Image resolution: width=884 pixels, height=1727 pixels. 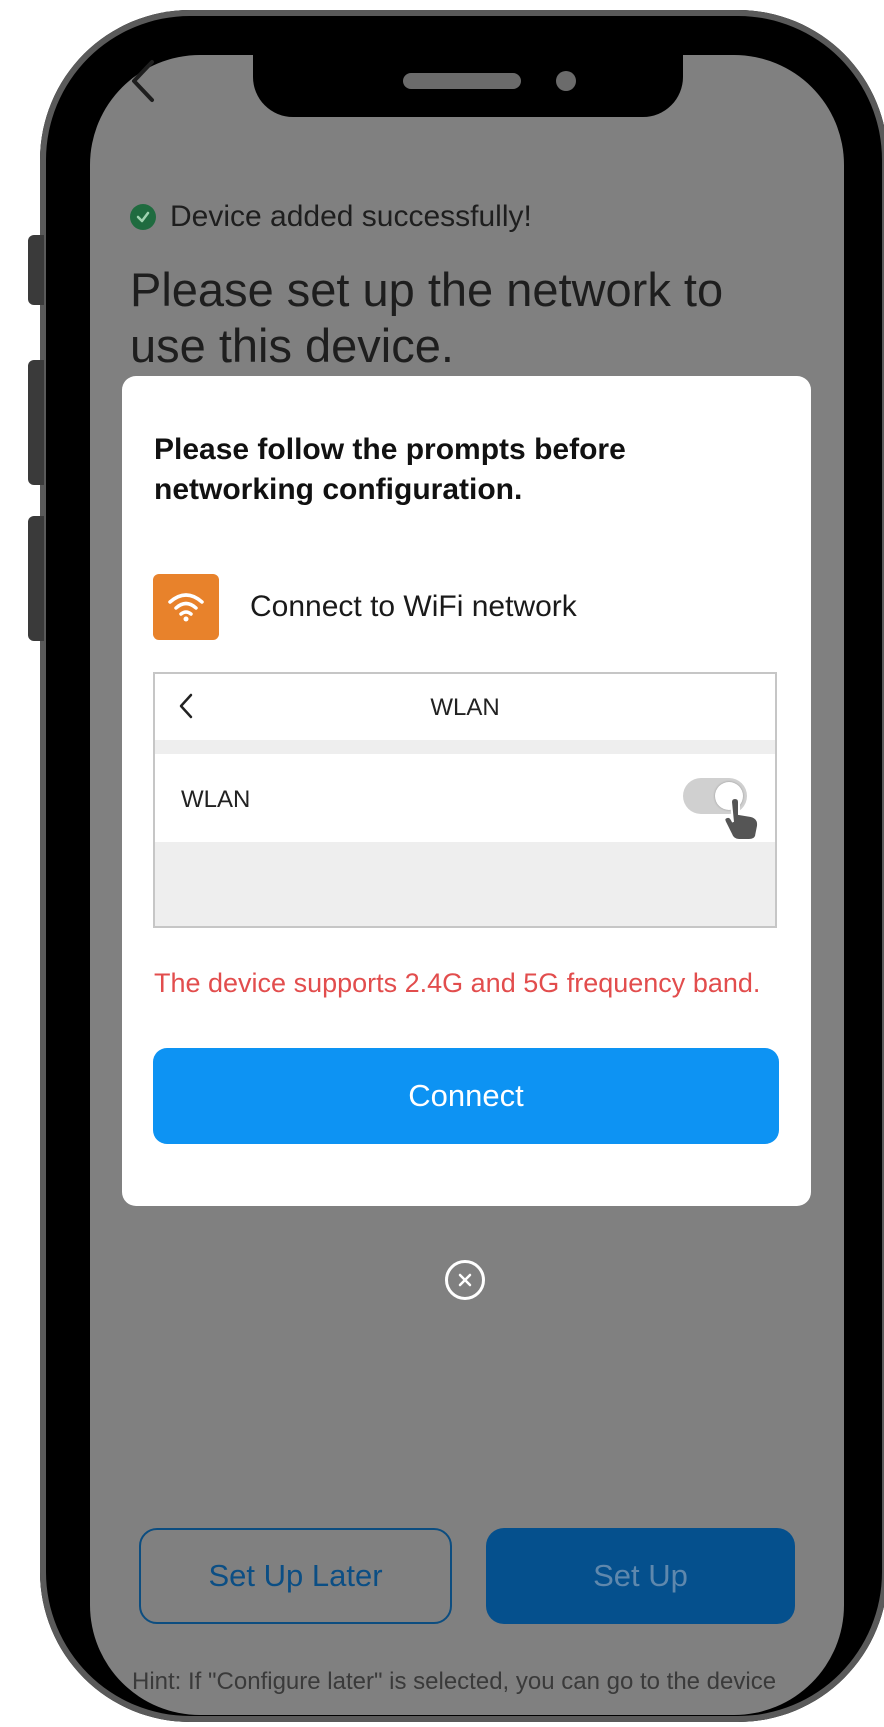 I want to click on connect-button: Connect, so click(x=466, y=1096).